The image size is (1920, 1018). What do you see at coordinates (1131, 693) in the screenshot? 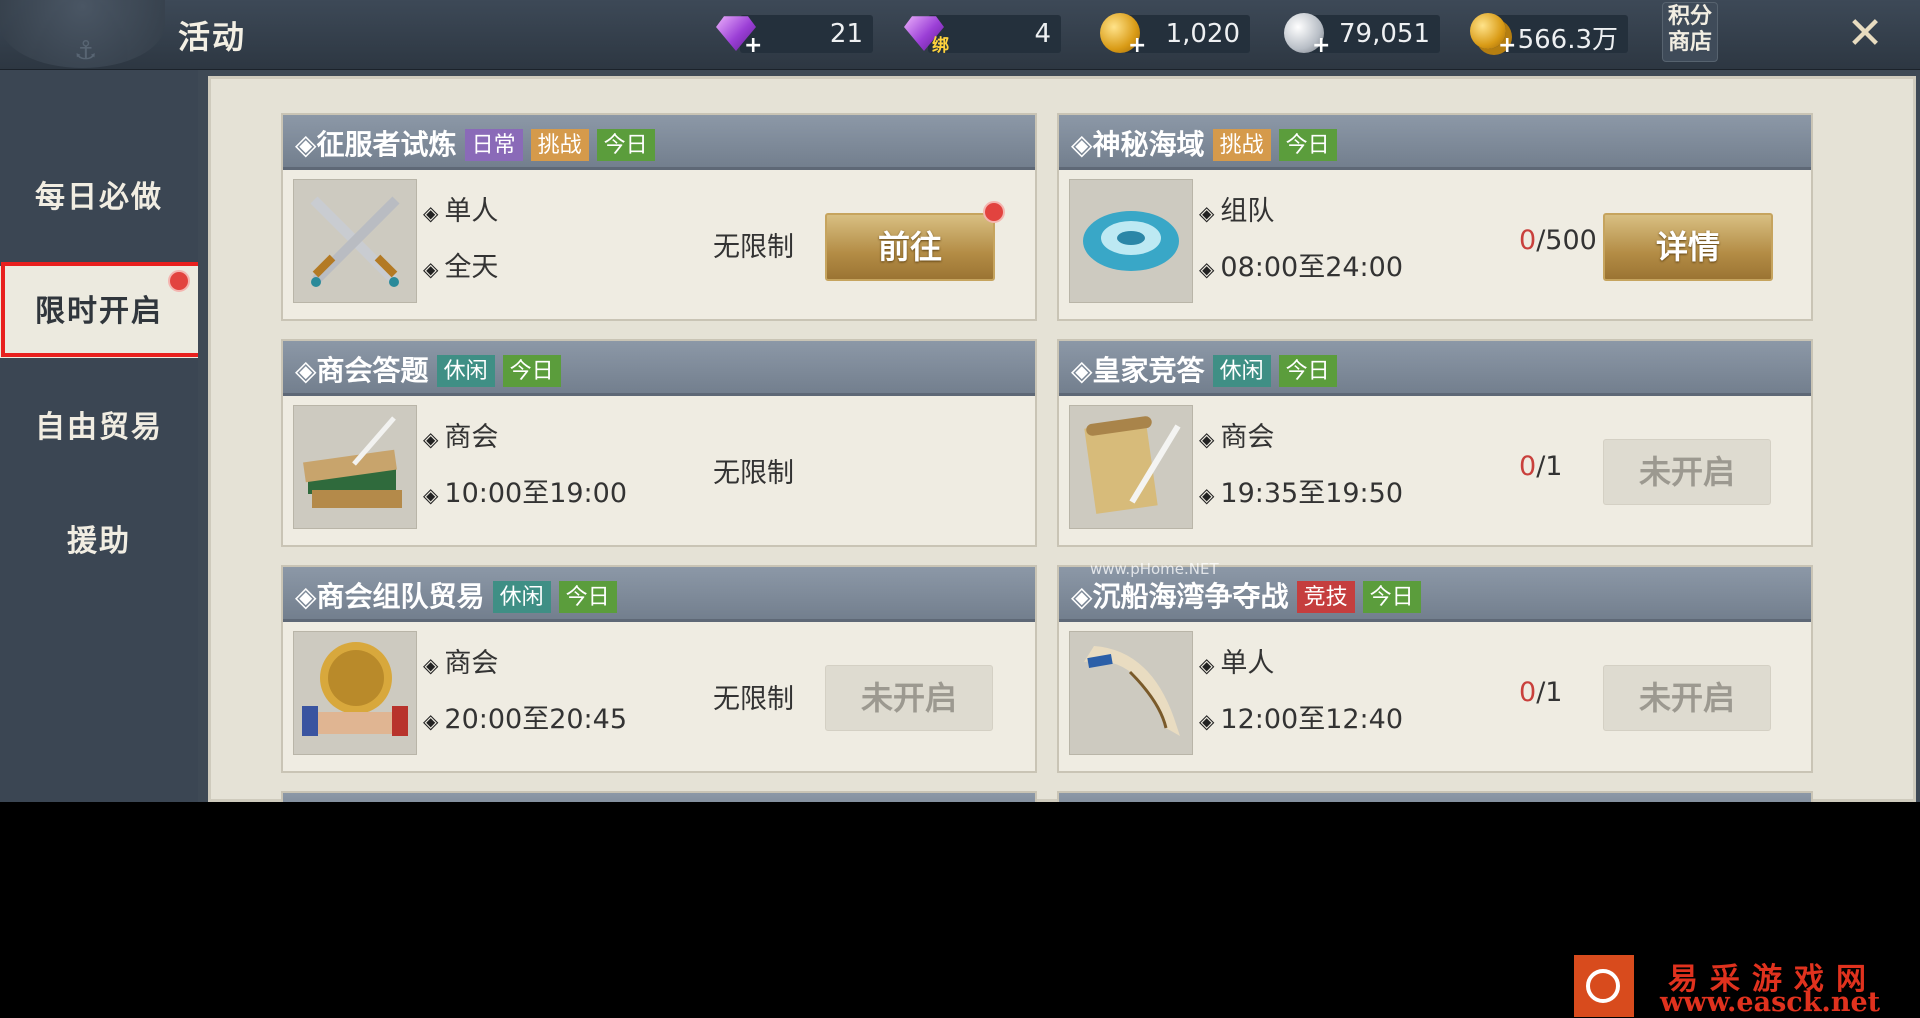
I see `war-horn-icon` at bounding box center [1131, 693].